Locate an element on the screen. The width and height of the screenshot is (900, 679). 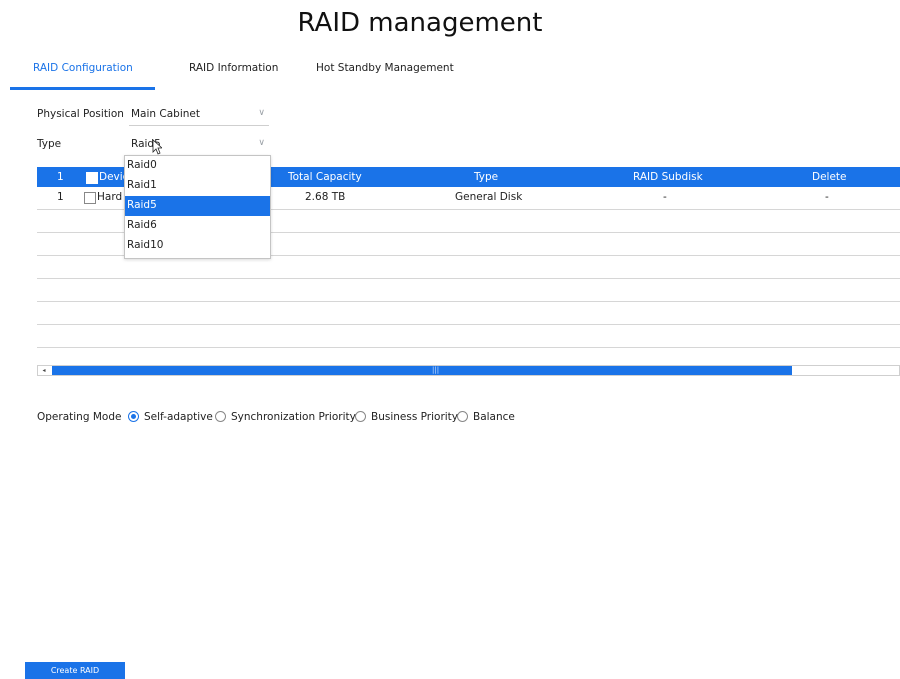
business-priority-label: Business Priority is located at coordinates (414, 417).